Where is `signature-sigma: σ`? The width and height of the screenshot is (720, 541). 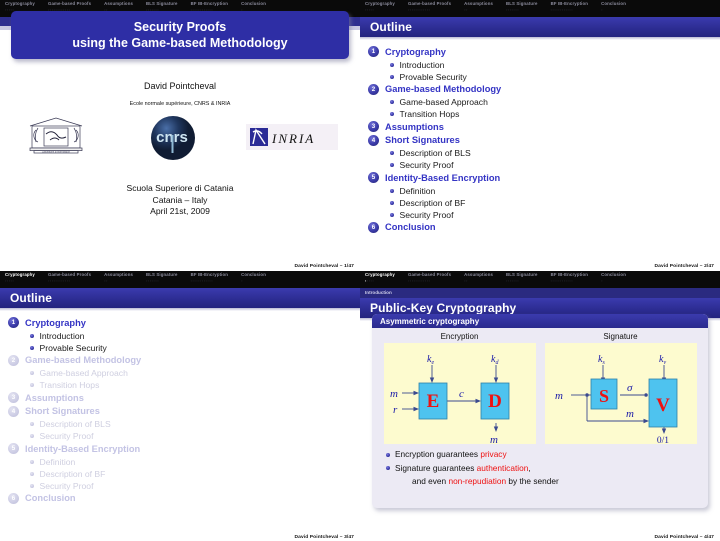 signature-sigma: σ is located at coordinates (630, 388).